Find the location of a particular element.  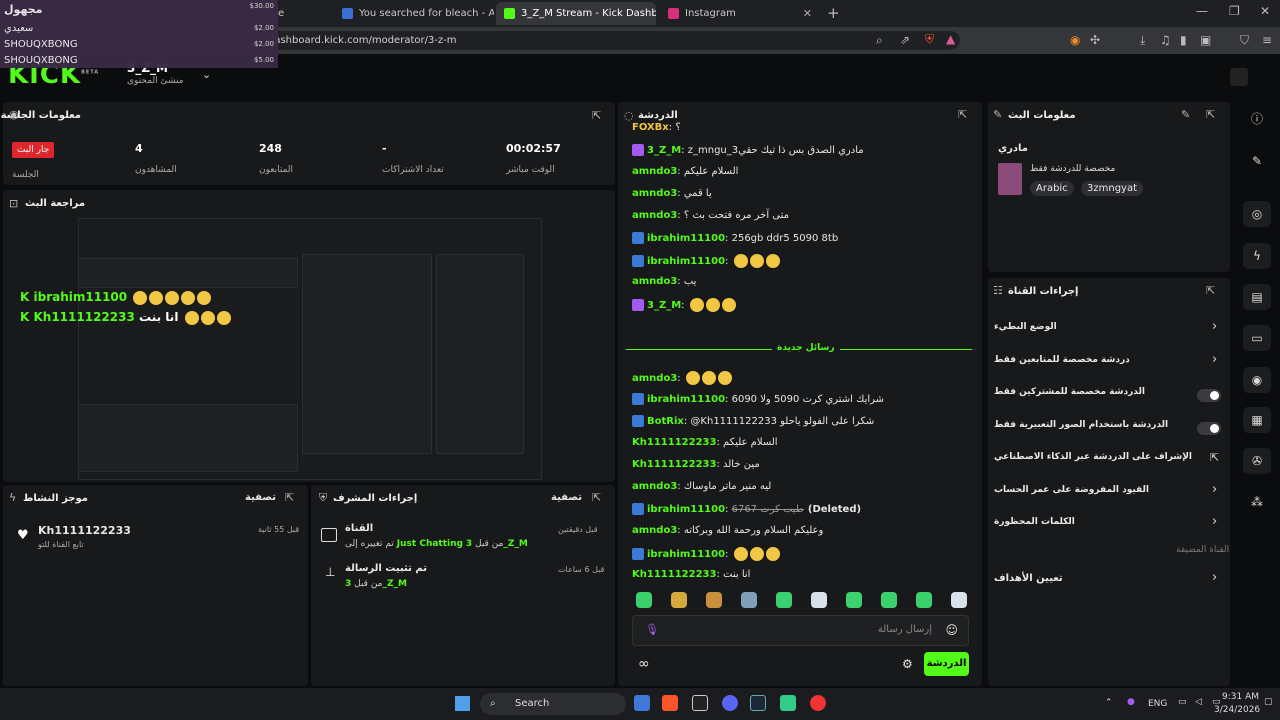

clock-time: 9:31 AM is located at coordinates (1240, 697).